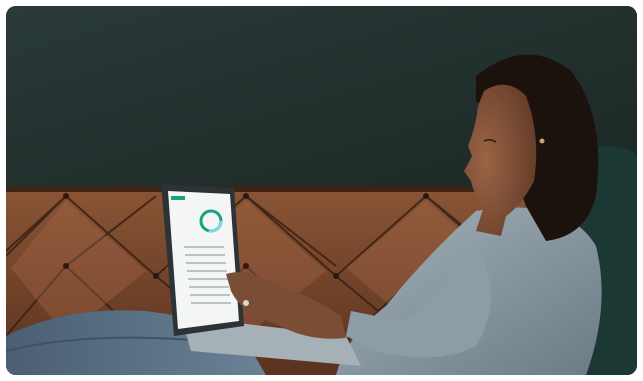 The width and height of the screenshot is (643, 381). What do you see at coordinates (203, 260) in the screenshot?
I see `laptop-screen` at bounding box center [203, 260].